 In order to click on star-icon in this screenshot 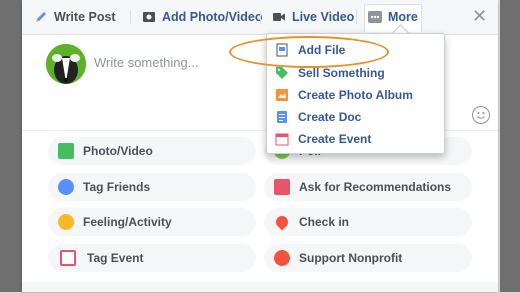, I will do `click(282, 187)`.